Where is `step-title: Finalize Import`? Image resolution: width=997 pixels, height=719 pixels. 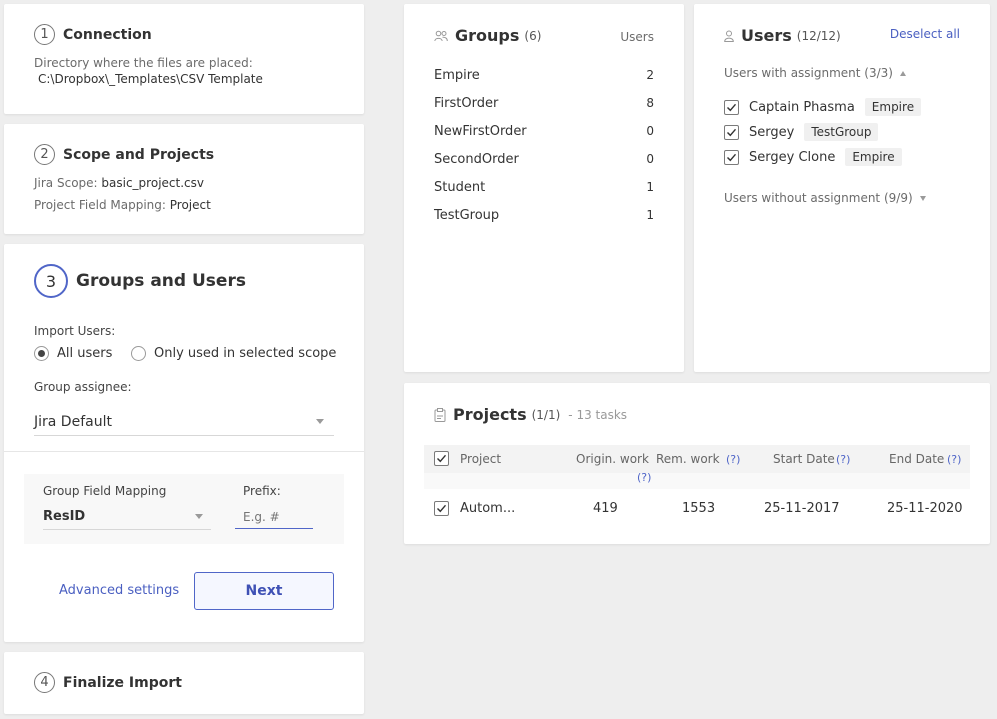
step-title: Finalize Import is located at coordinates (122, 682).